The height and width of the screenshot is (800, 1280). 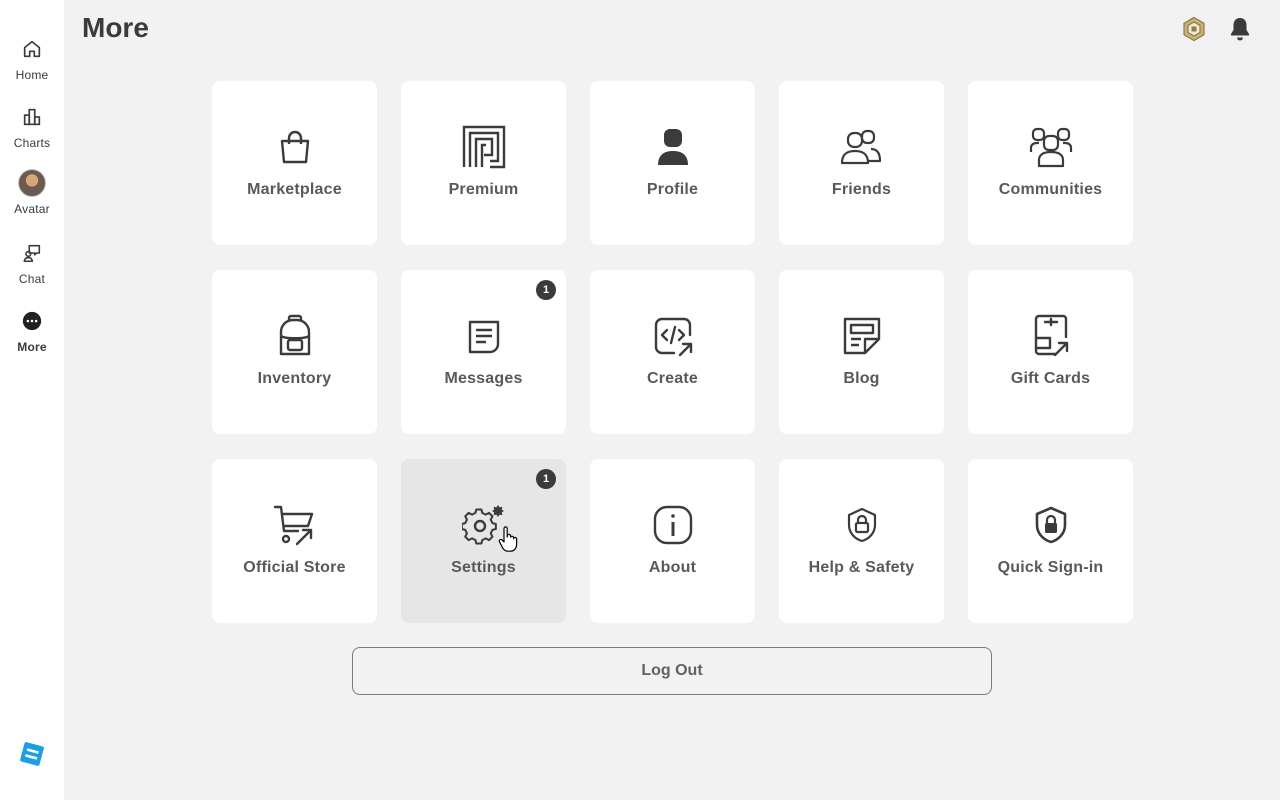 I want to click on tile-premium: Premium, so click(x=483, y=163).